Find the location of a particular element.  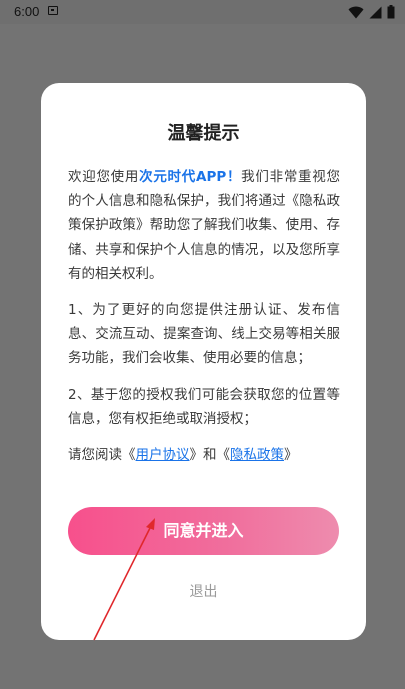

status-bar: 6:00 is located at coordinates (202, 12).